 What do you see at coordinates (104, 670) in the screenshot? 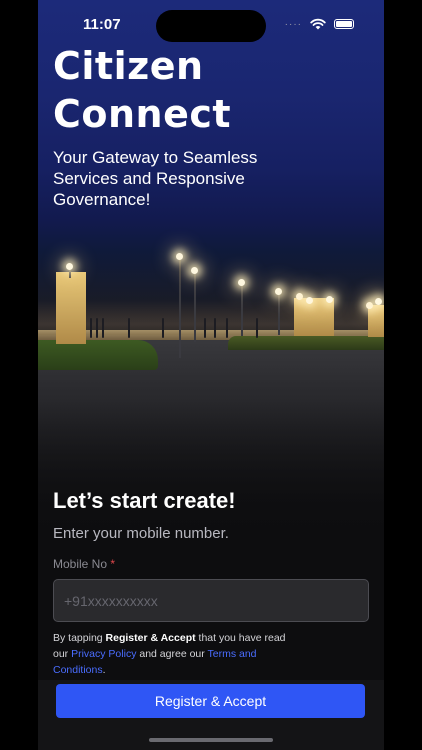
I see `consent-text-part: .` at bounding box center [104, 670].